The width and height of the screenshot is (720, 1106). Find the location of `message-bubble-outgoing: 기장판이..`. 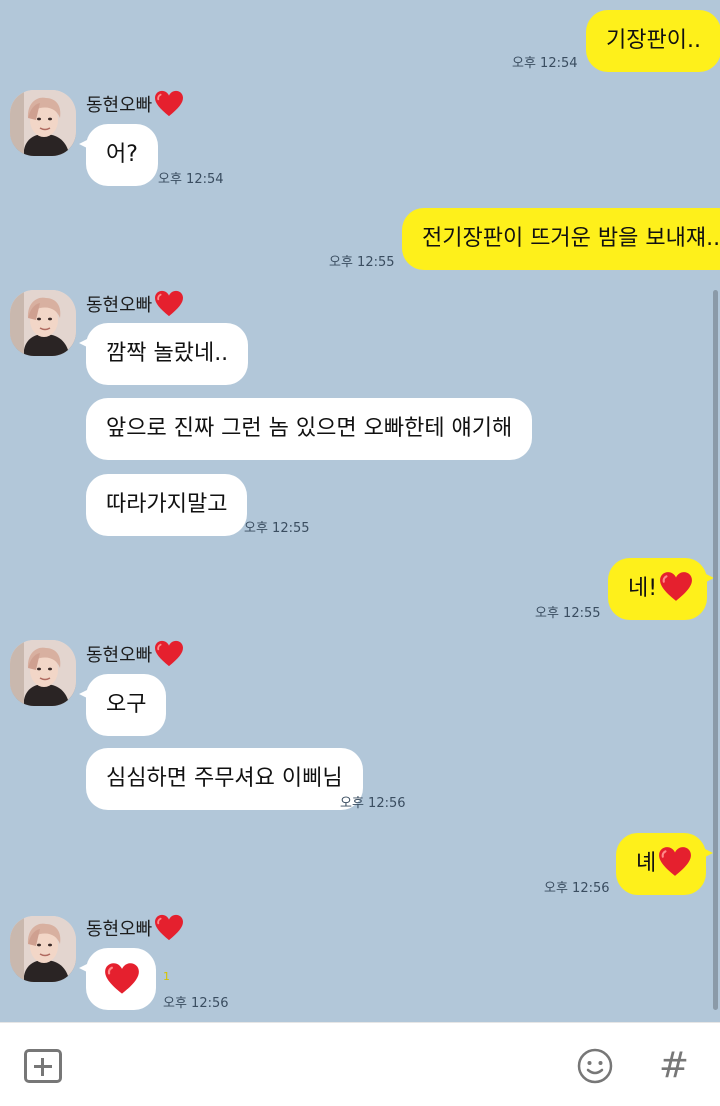

message-bubble-outgoing: 기장판이.. is located at coordinates (653, 41).